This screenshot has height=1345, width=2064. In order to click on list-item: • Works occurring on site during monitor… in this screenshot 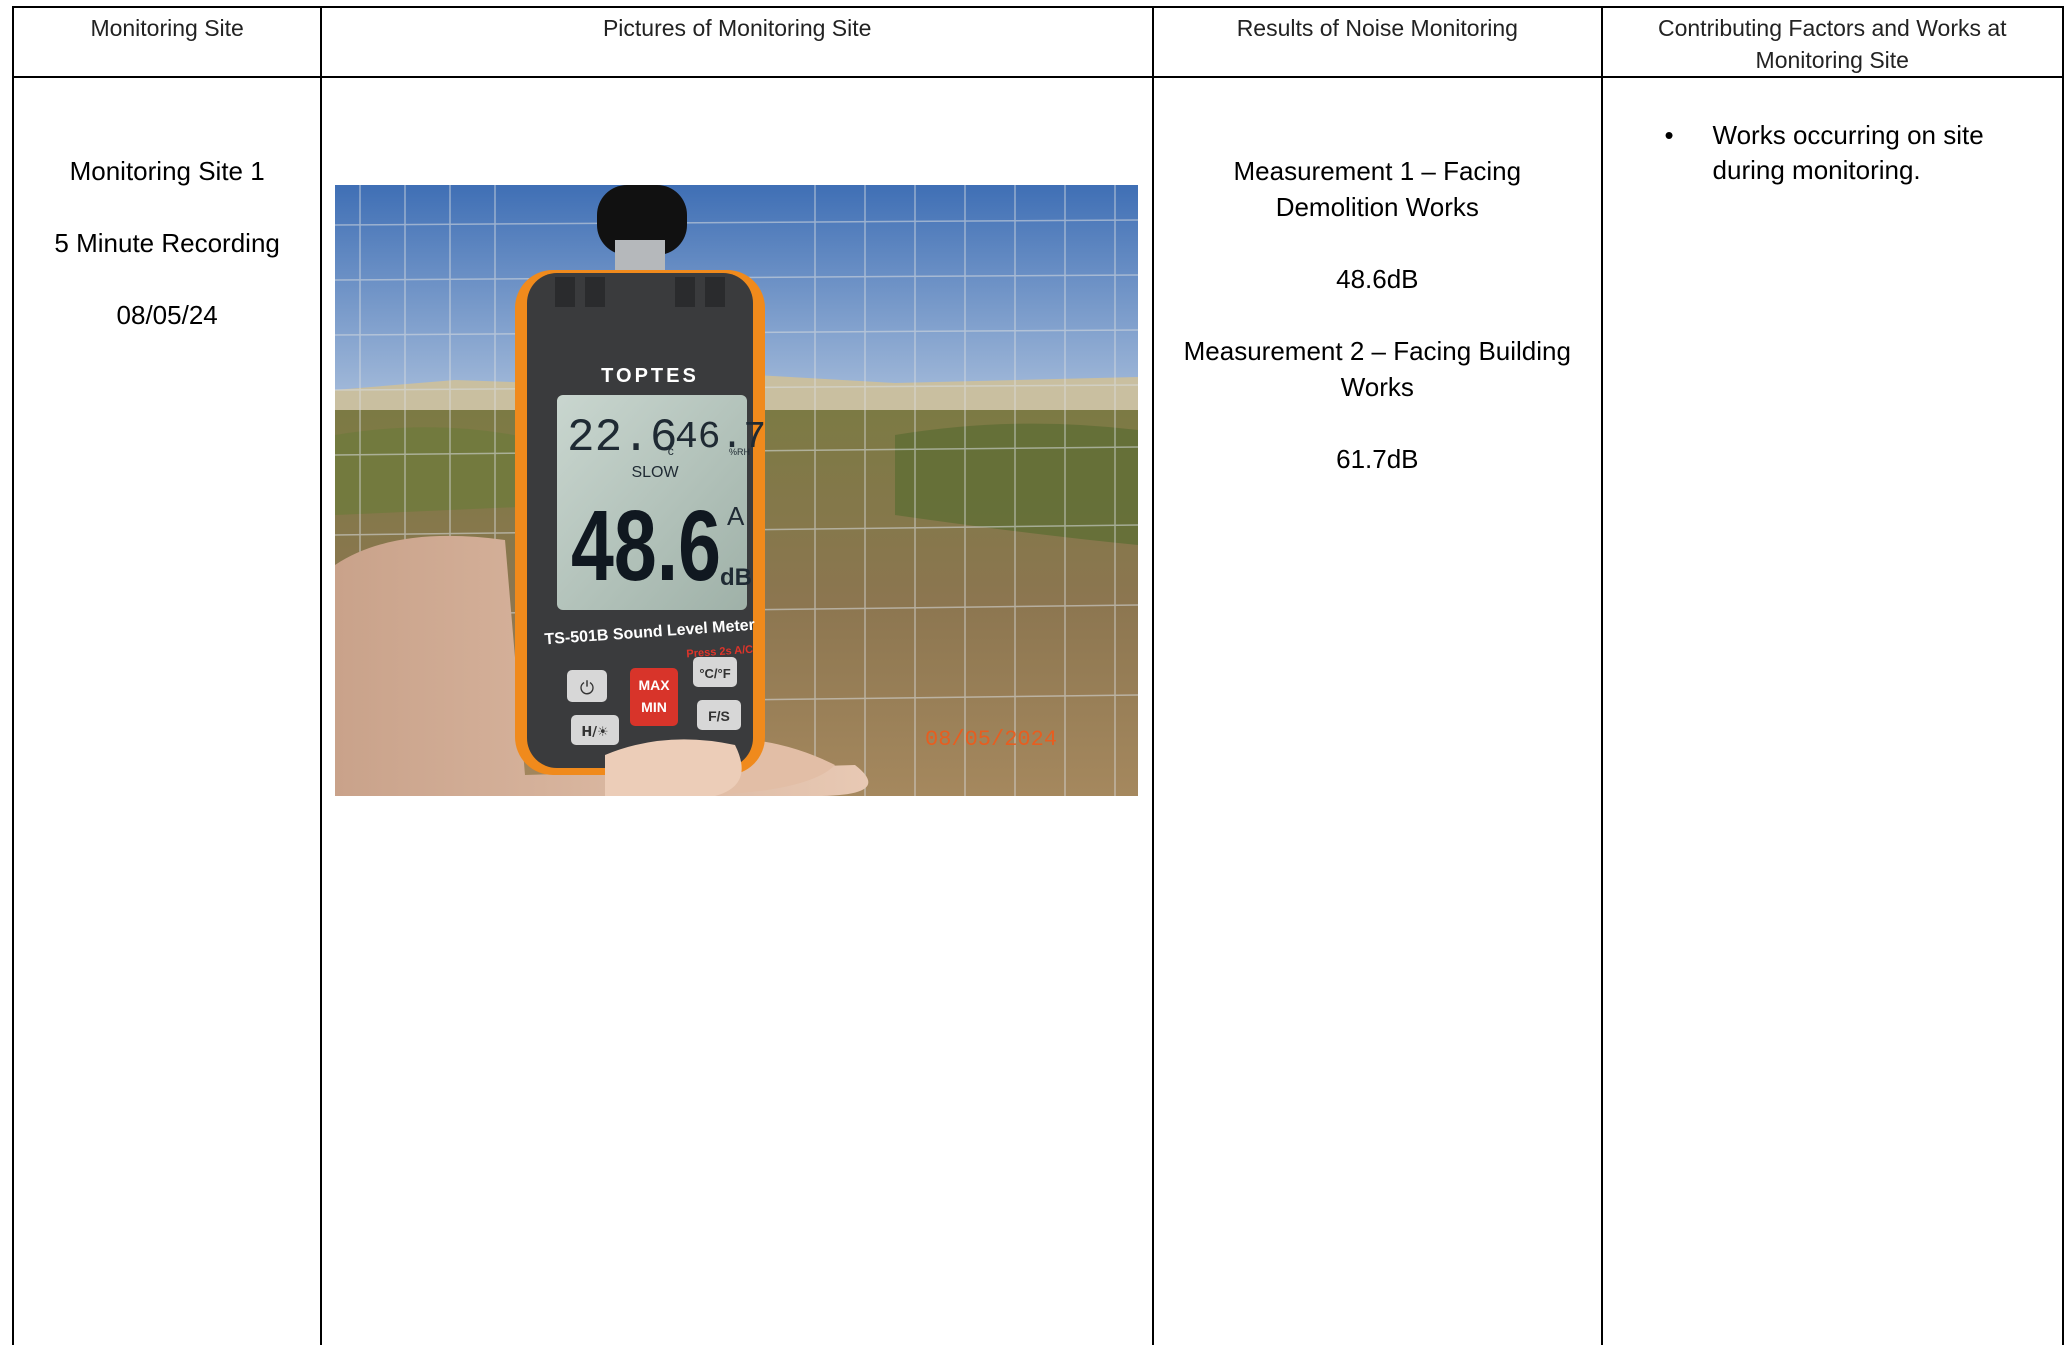, I will do `click(1853, 153)`.